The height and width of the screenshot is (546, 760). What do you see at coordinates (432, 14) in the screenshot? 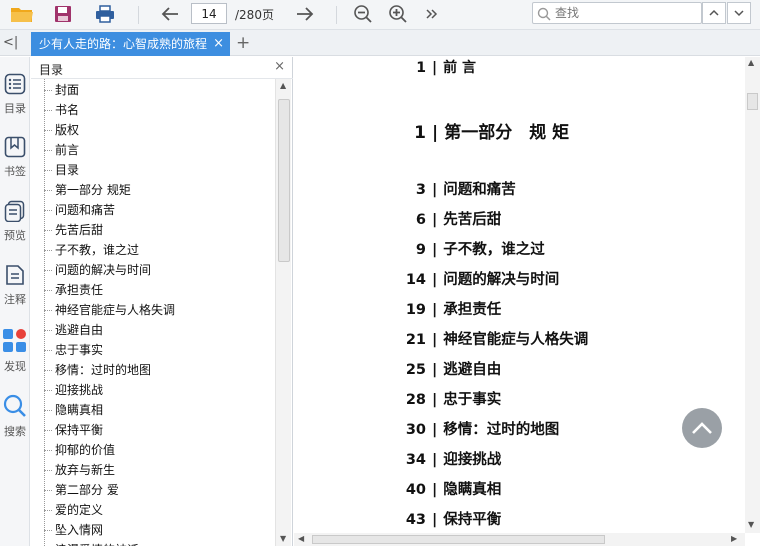
I see `more-icon` at bounding box center [432, 14].